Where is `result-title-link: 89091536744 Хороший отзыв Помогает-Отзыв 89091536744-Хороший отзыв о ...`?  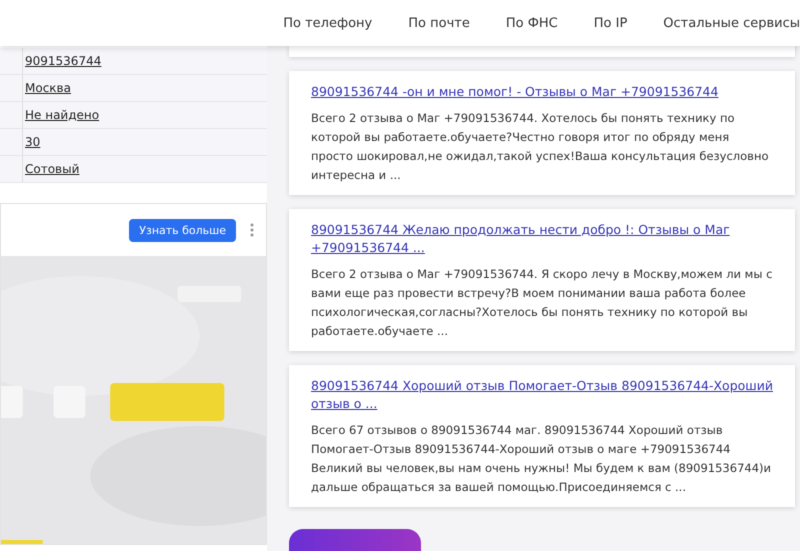 result-title-link: 89091536744 Хороший отзыв Помогает-Отзыв 89091536744-Хороший отзыв о ... is located at coordinates (542, 394).